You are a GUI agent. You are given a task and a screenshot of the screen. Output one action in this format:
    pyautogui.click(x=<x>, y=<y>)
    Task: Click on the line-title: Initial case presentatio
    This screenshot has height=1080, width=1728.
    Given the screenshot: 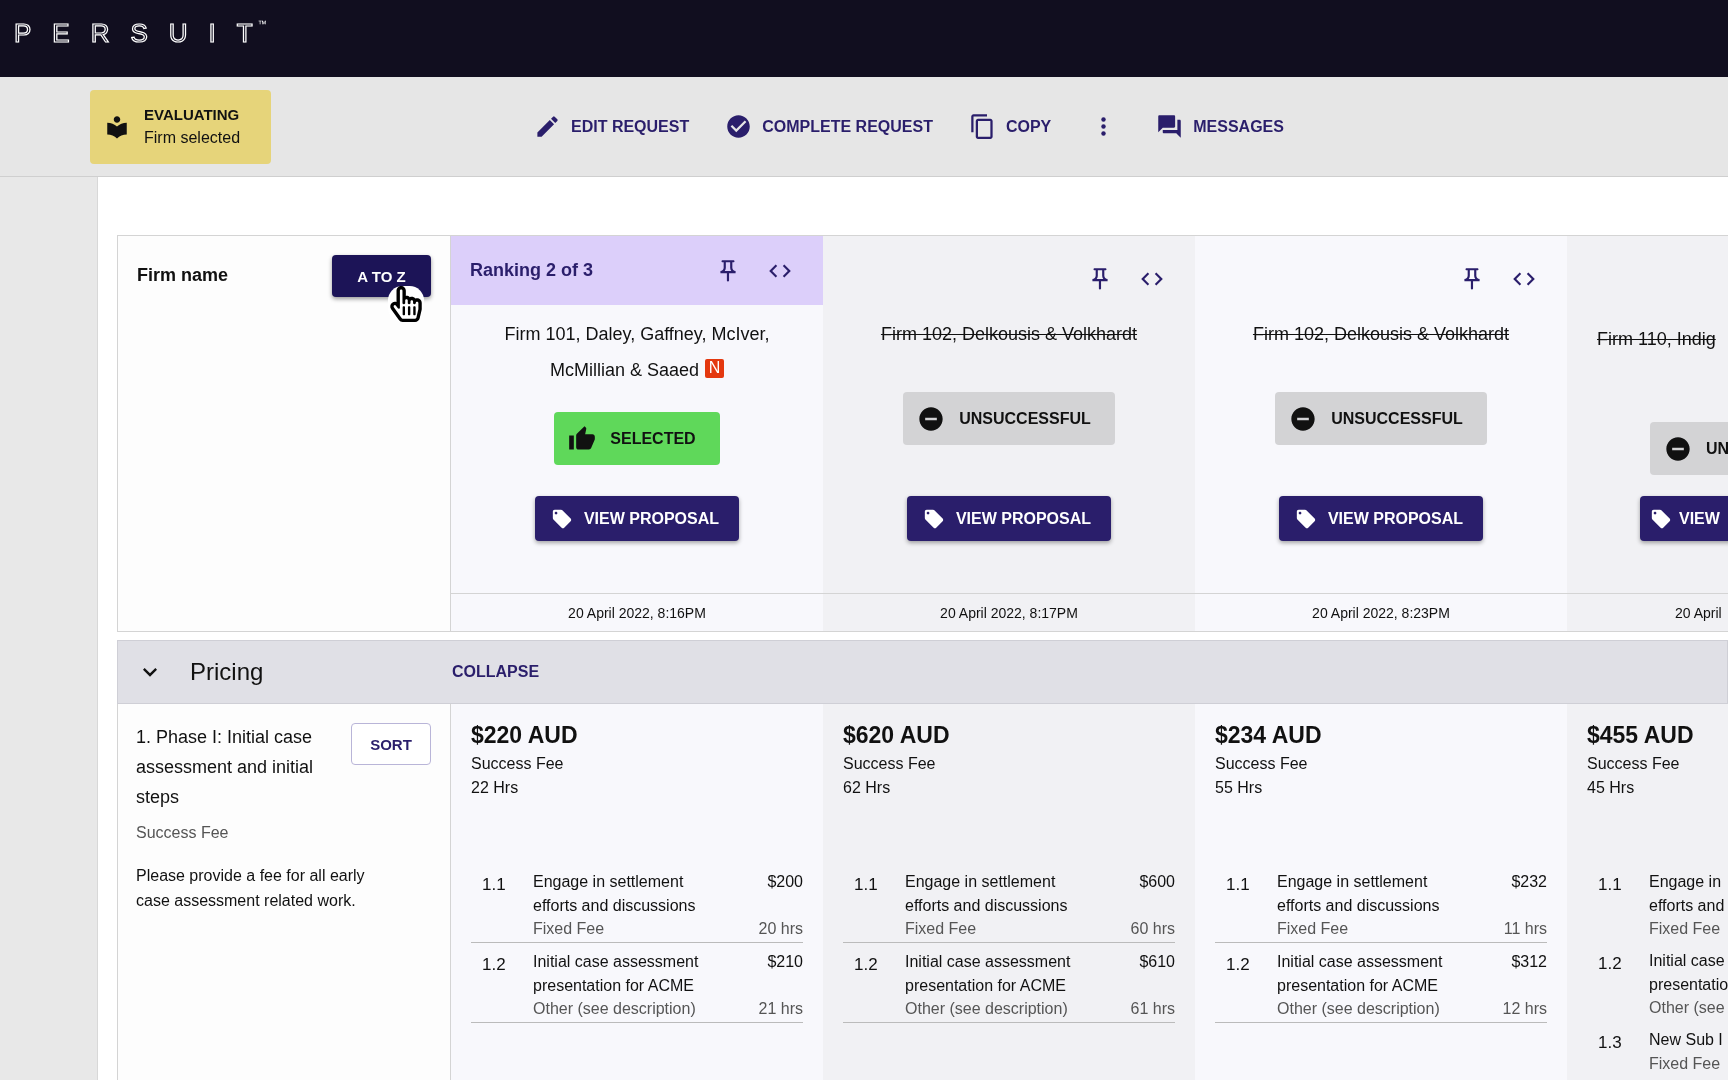 What is the action you would take?
    pyautogui.click(x=1688, y=973)
    